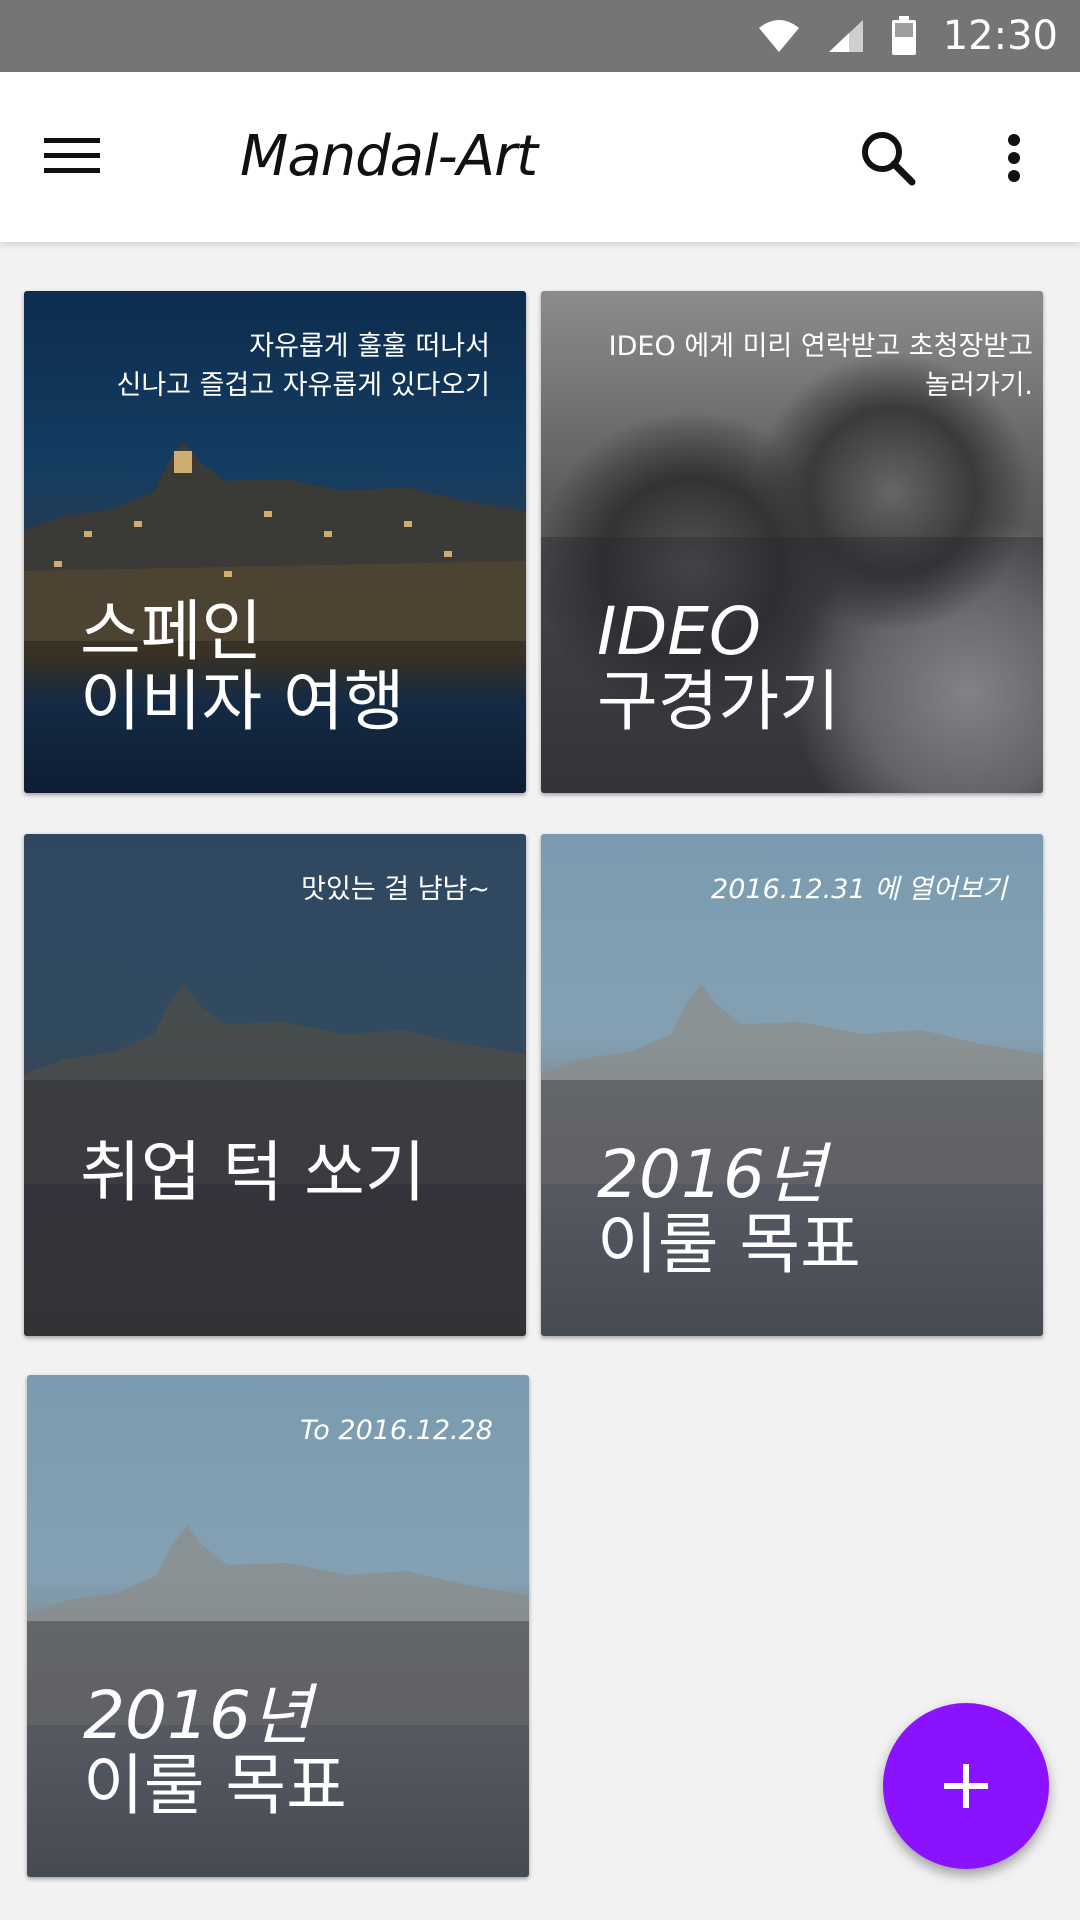 This screenshot has width=1080, height=1920. What do you see at coordinates (275, 1085) in the screenshot?
I see `mandalart-card: 맛있는 걸 냠냠~ 취업 턱 쏘기` at bounding box center [275, 1085].